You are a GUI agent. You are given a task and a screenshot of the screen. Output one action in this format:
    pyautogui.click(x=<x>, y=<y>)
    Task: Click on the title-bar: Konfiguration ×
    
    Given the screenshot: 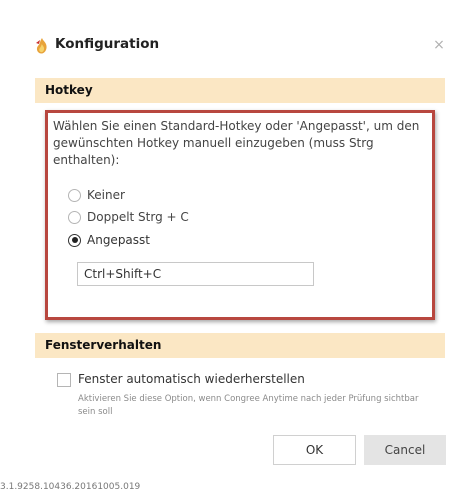 What is the action you would take?
    pyautogui.click(x=231, y=46)
    